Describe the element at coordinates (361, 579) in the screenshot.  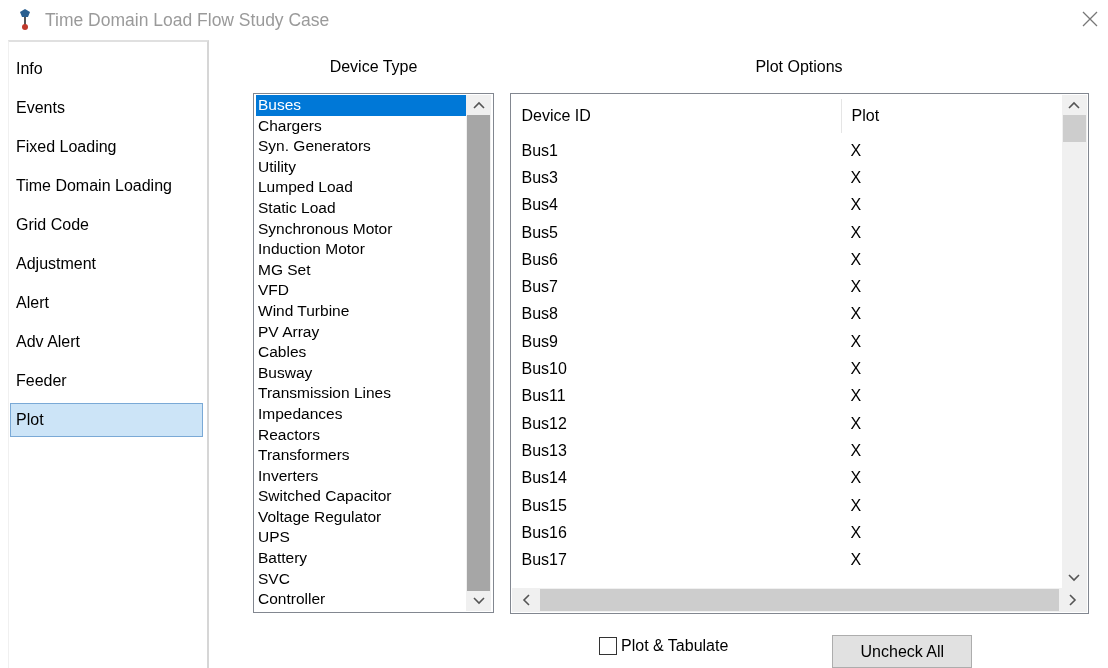
I see `list-item: SVC` at that location.